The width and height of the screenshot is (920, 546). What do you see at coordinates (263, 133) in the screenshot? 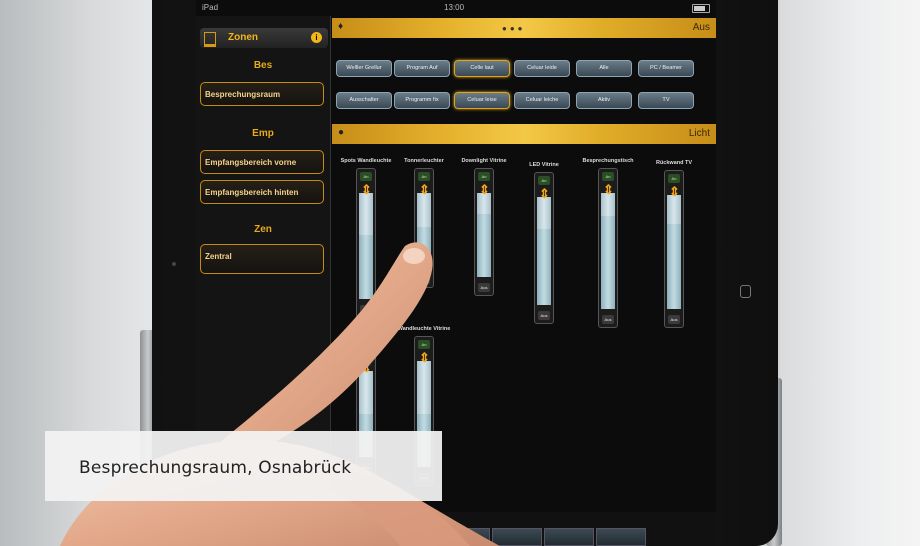
I see `group-title: Emp` at bounding box center [263, 133].